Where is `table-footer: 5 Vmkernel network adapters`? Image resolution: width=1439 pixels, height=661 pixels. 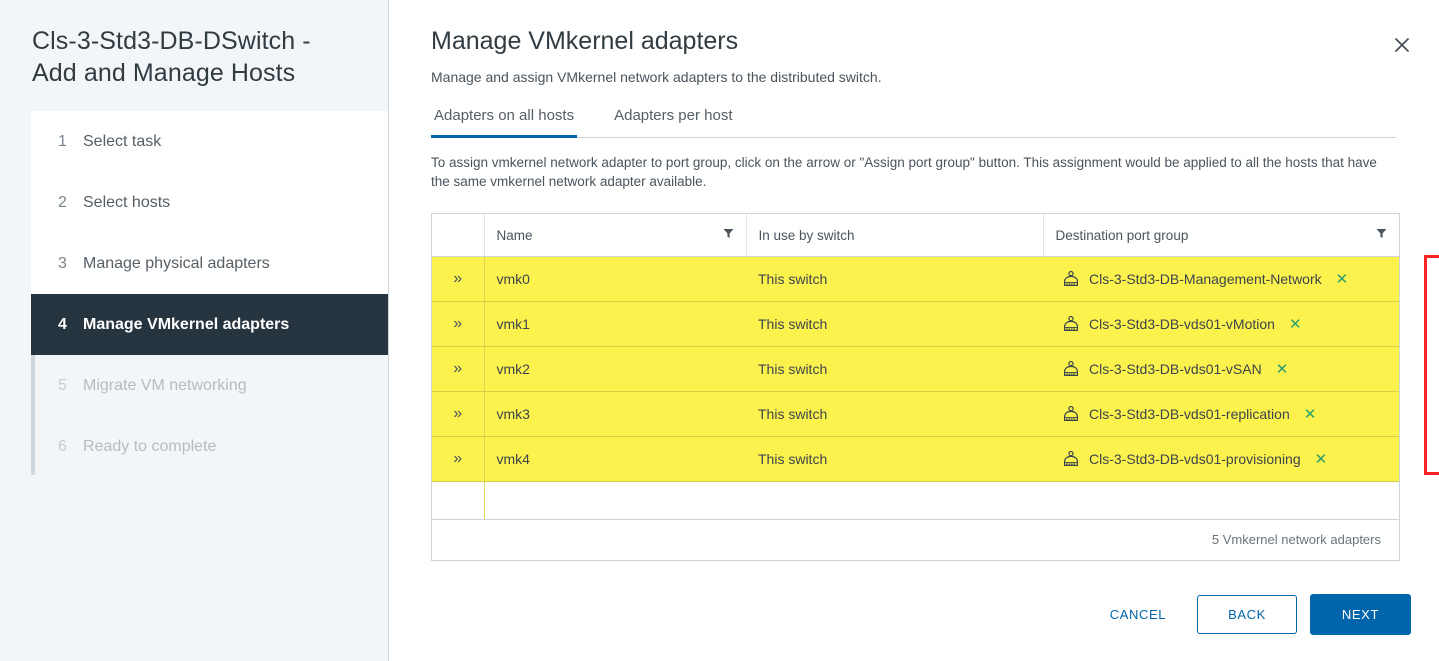
table-footer: 5 Vmkernel network adapters is located at coordinates (915, 539).